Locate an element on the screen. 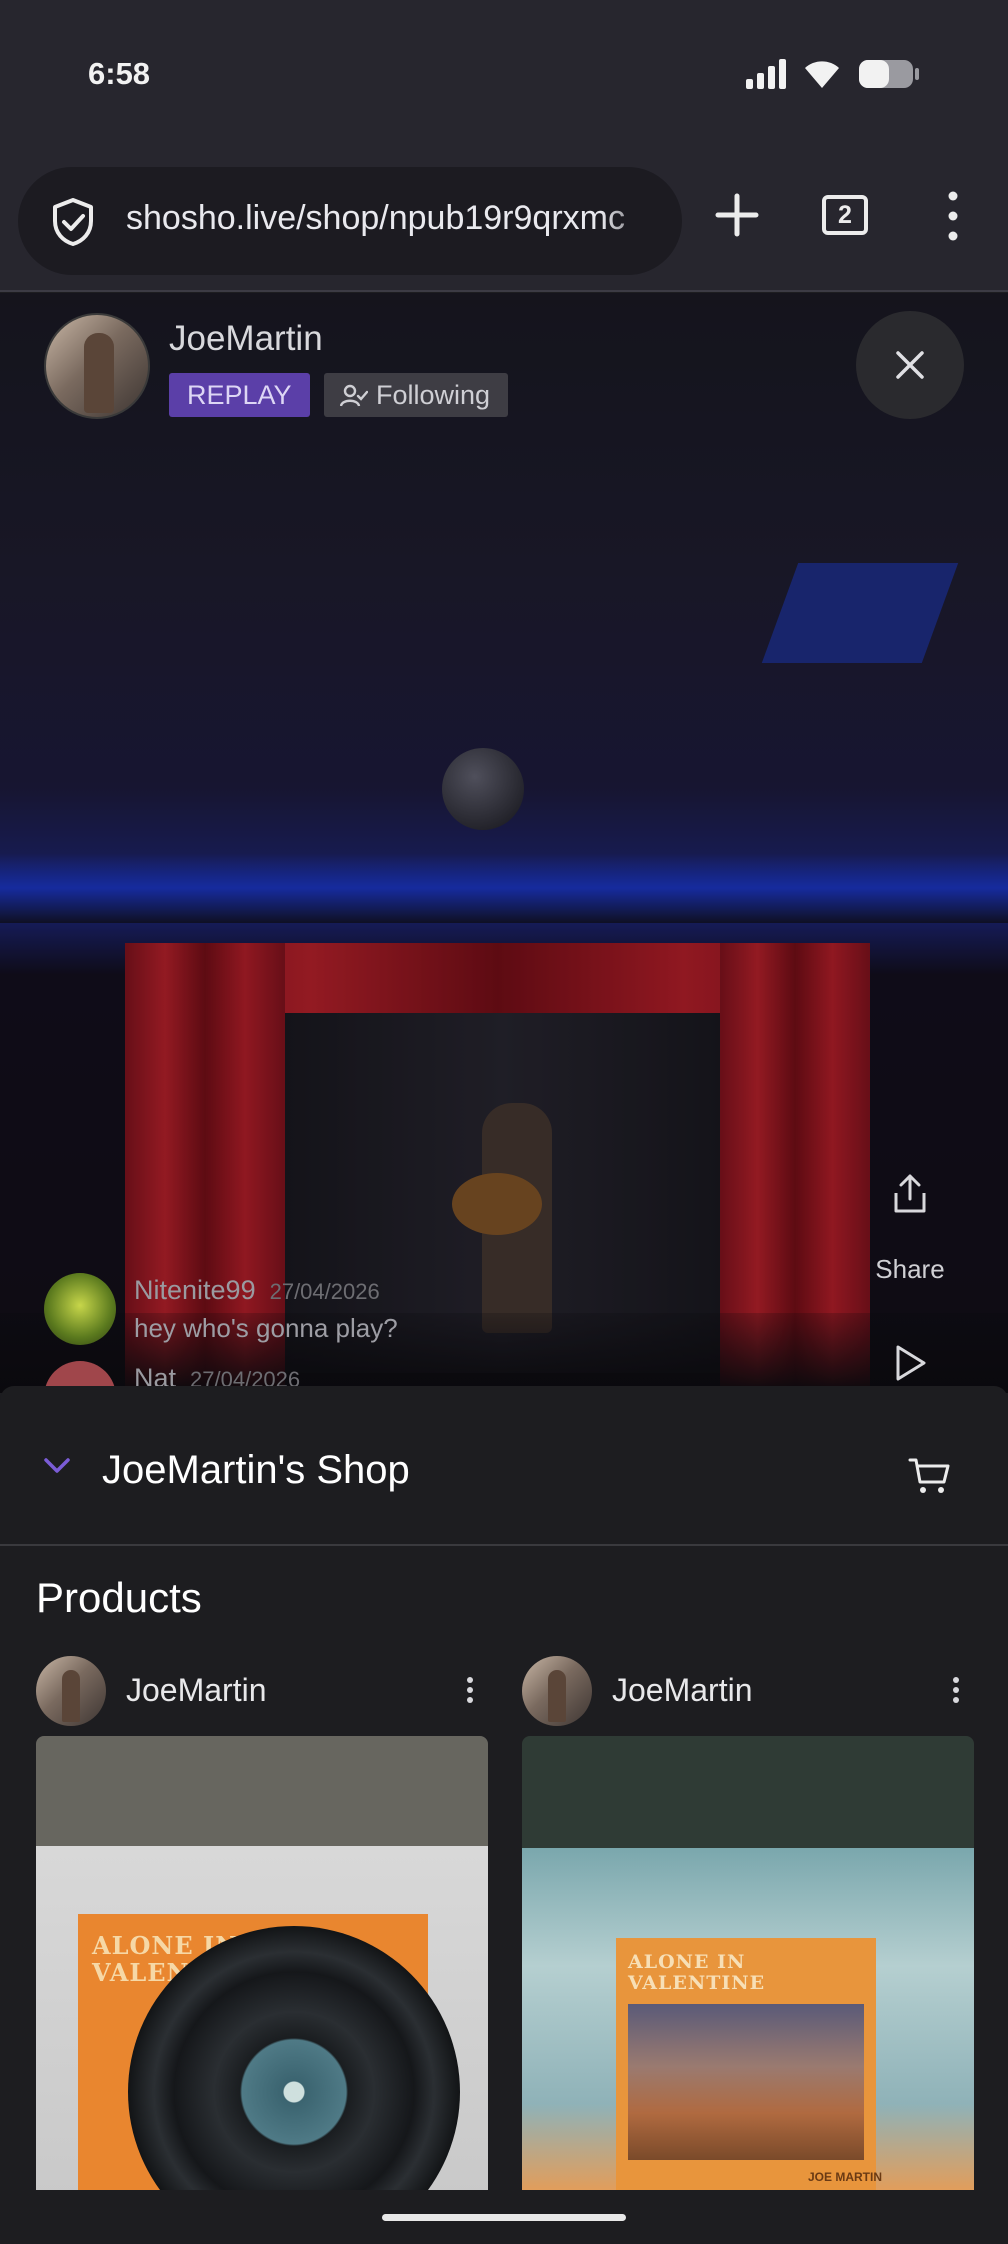 This screenshot has width=1008, height=2244. address-bar: shosho.live/shop/npub19r9qrxmc is located at coordinates (350, 221).